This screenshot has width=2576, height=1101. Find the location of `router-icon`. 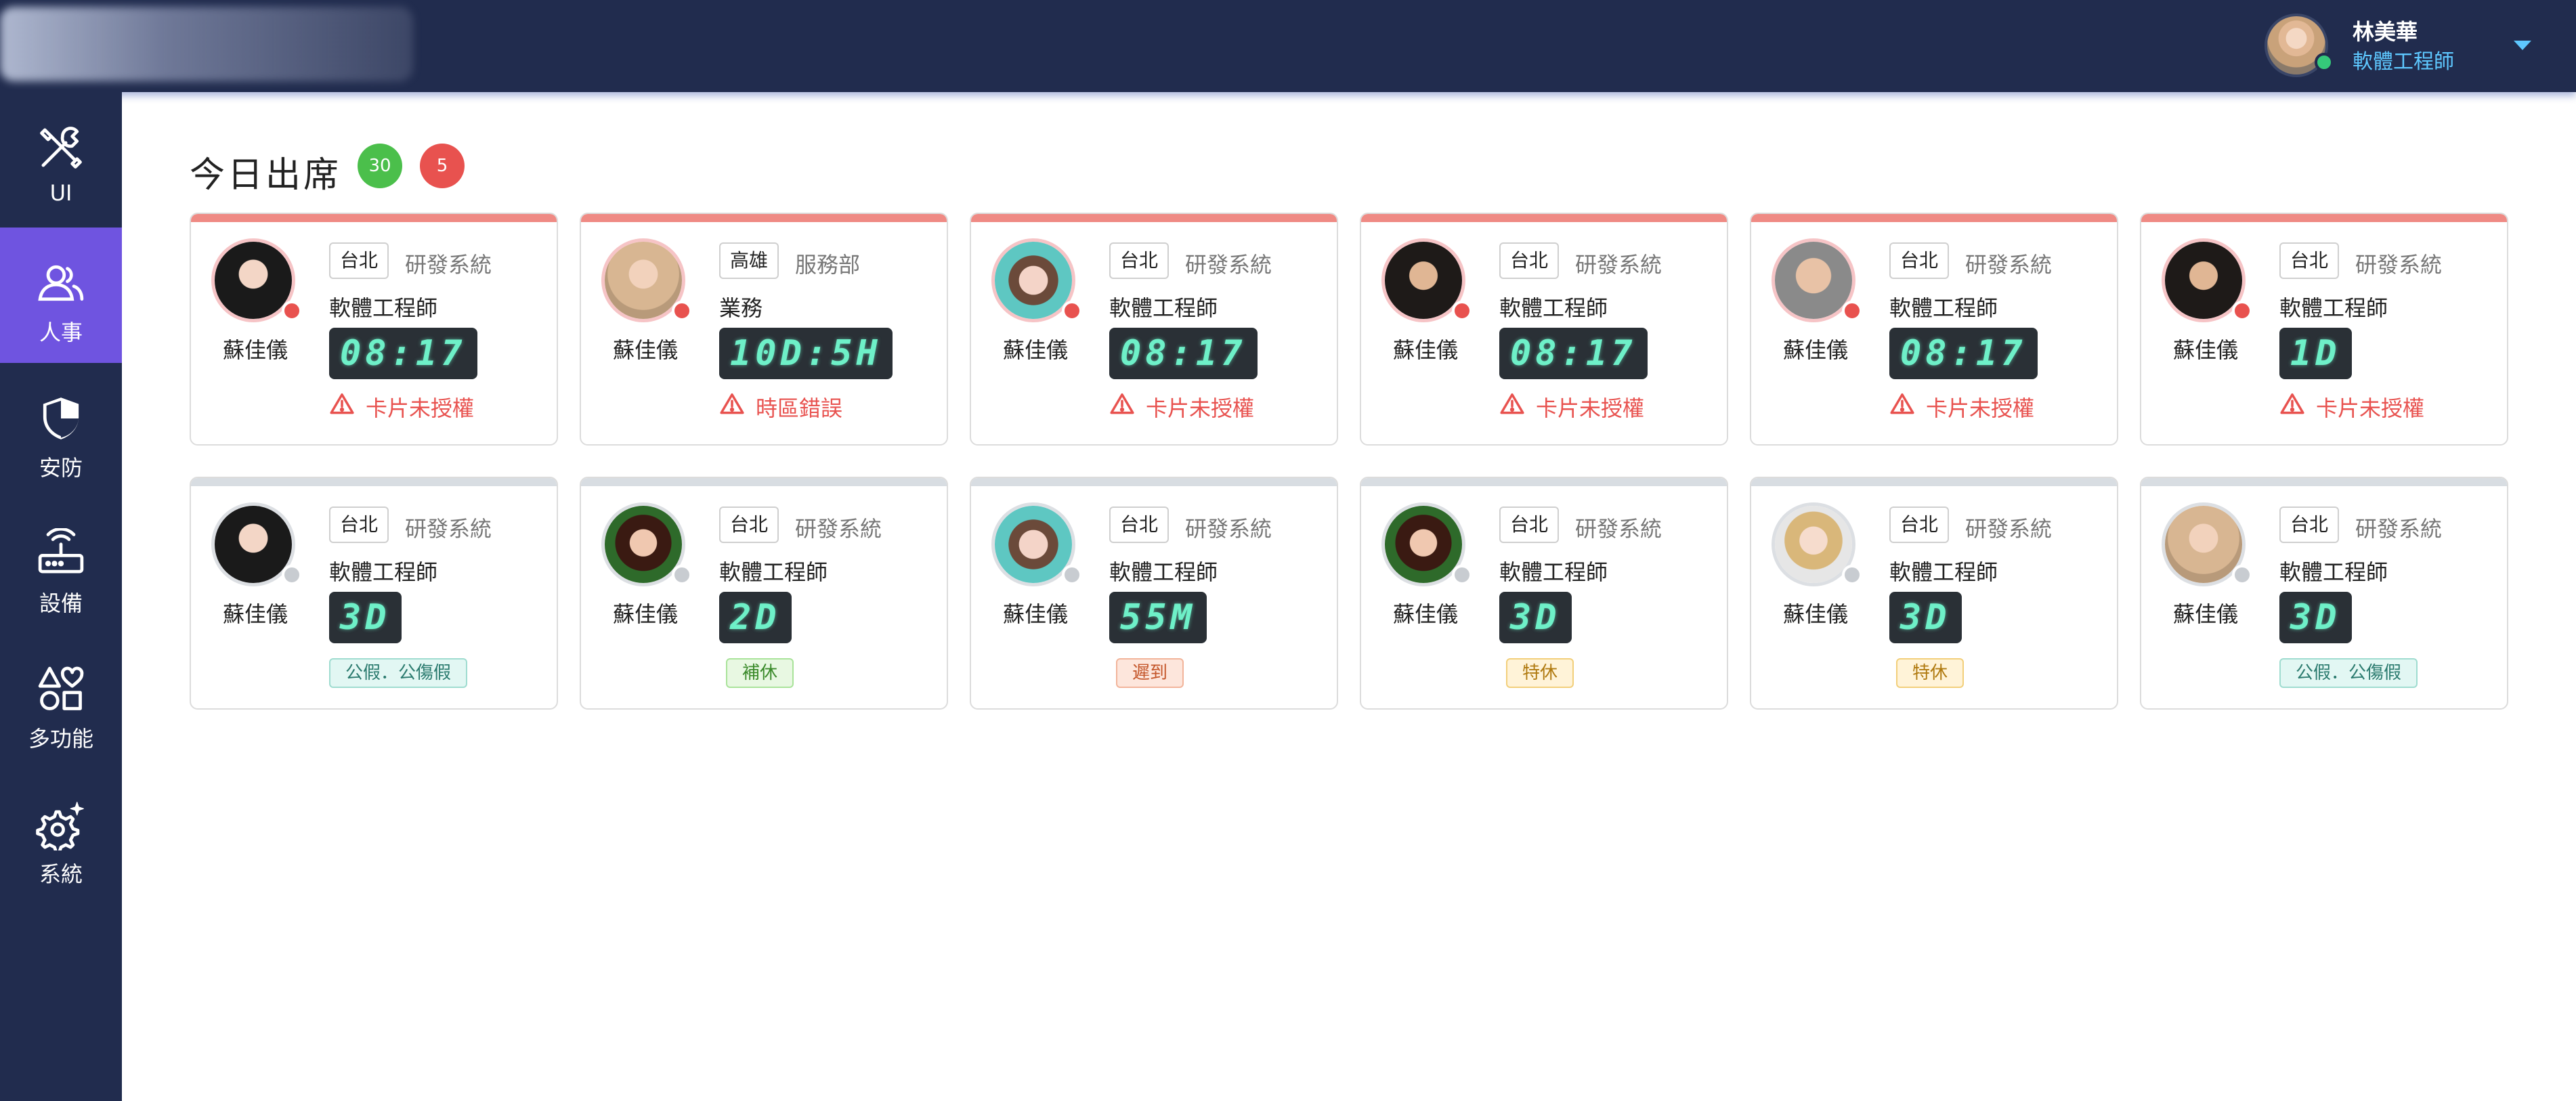

router-icon is located at coordinates (61, 554).